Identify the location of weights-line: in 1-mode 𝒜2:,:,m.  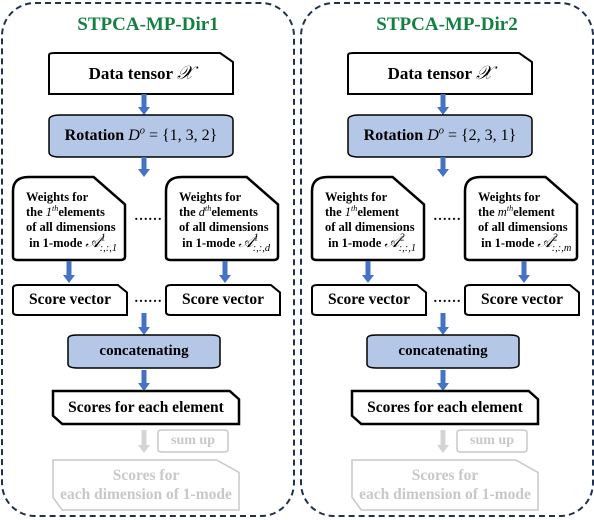
(525, 244).